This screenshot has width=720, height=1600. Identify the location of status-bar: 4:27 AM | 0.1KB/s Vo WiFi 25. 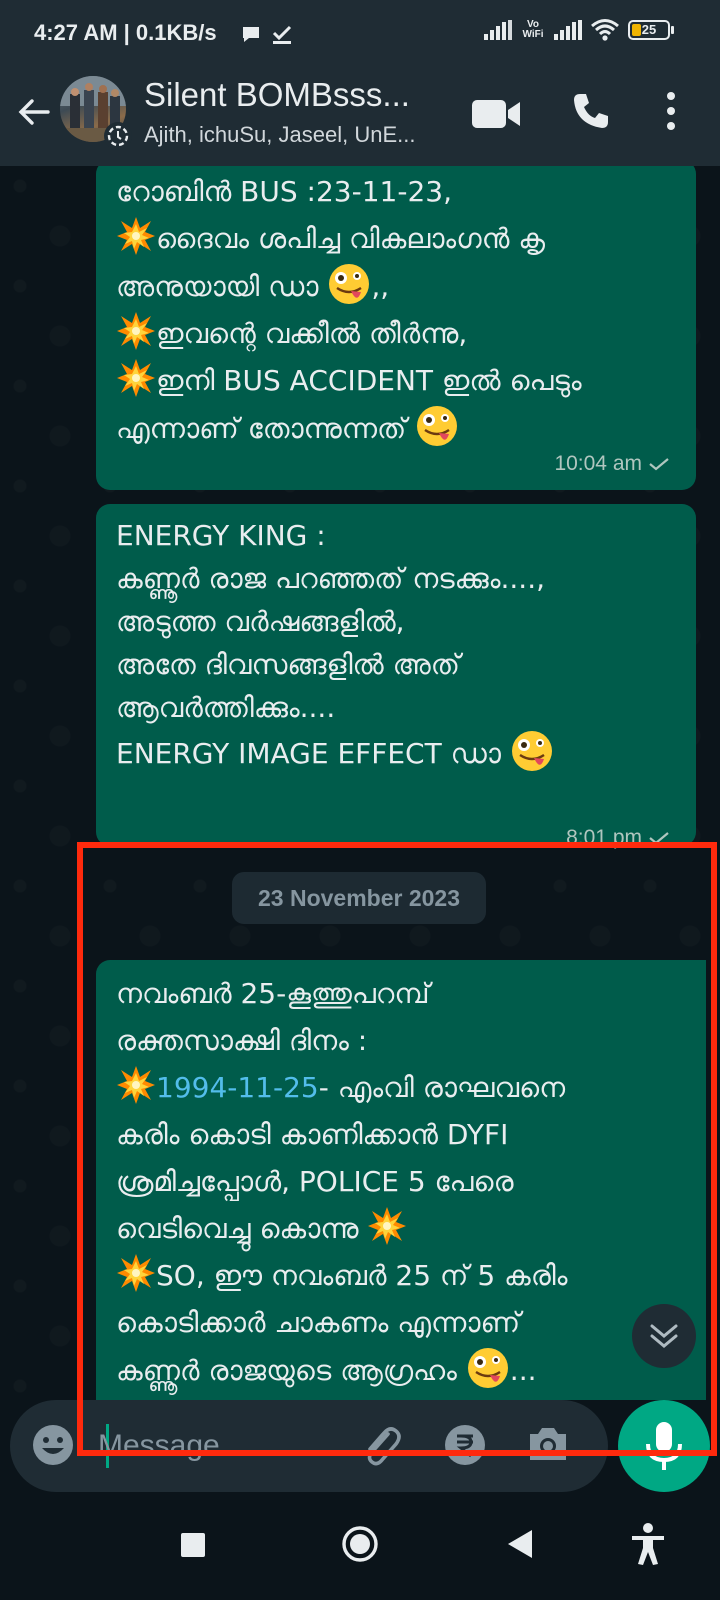
(360, 35).